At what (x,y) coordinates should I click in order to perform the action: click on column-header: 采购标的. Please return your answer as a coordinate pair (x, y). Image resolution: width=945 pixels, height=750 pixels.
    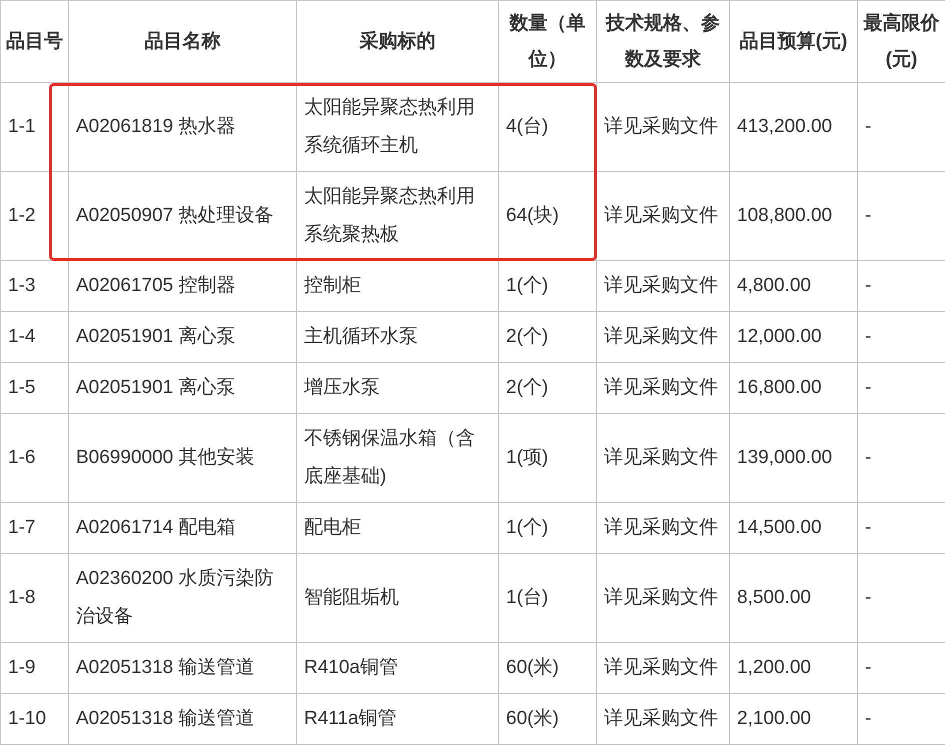
    Looking at the image, I should click on (397, 41).